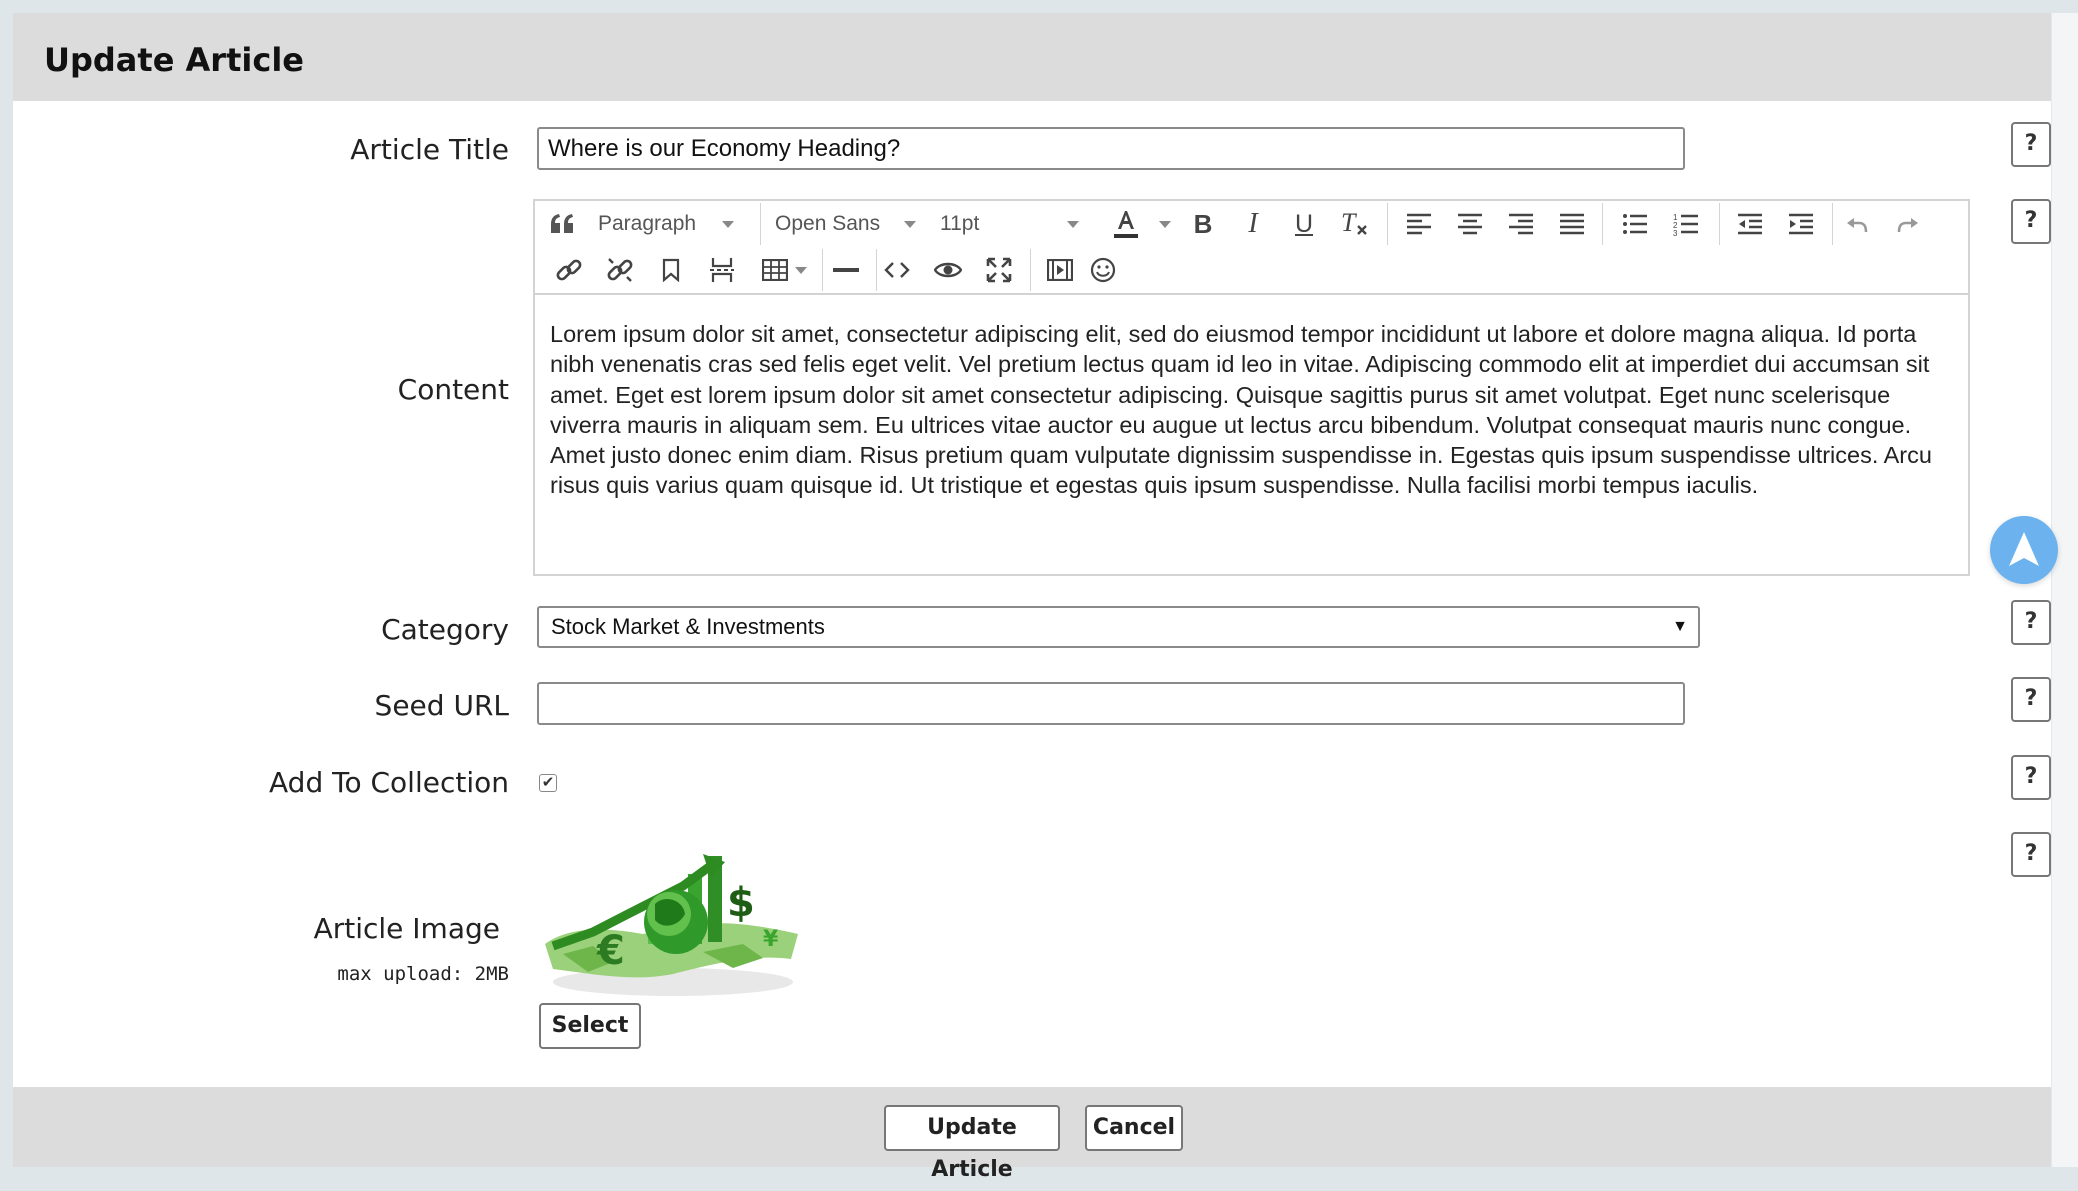 This screenshot has height=1191, width=2078. What do you see at coordinates (1015, 224) in the screenshot?
I see `font-size-dropdown: 11pt` at bounding box center [1015, 224].